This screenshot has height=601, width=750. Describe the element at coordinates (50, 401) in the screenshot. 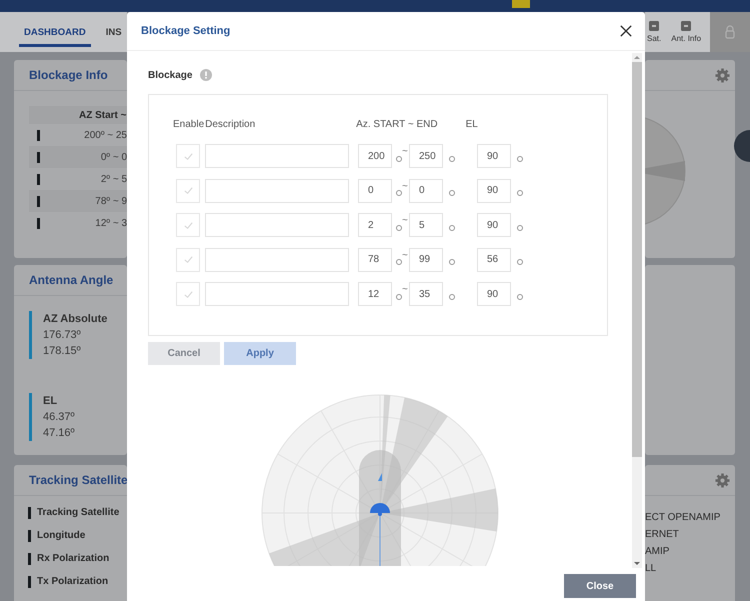

I see `angle-label: EL` at that location.